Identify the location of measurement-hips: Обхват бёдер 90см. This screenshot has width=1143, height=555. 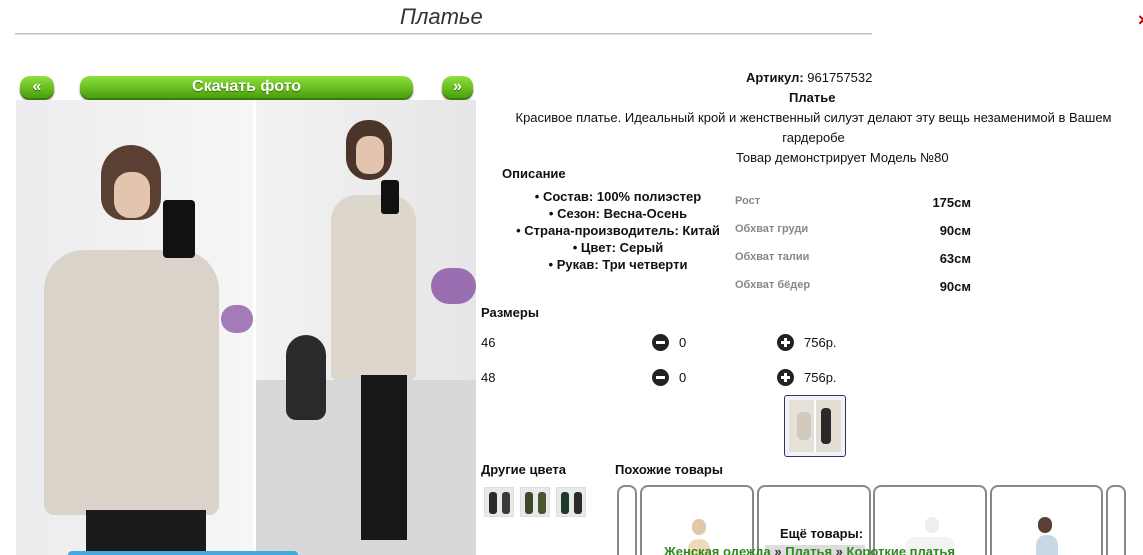
(853, 286).